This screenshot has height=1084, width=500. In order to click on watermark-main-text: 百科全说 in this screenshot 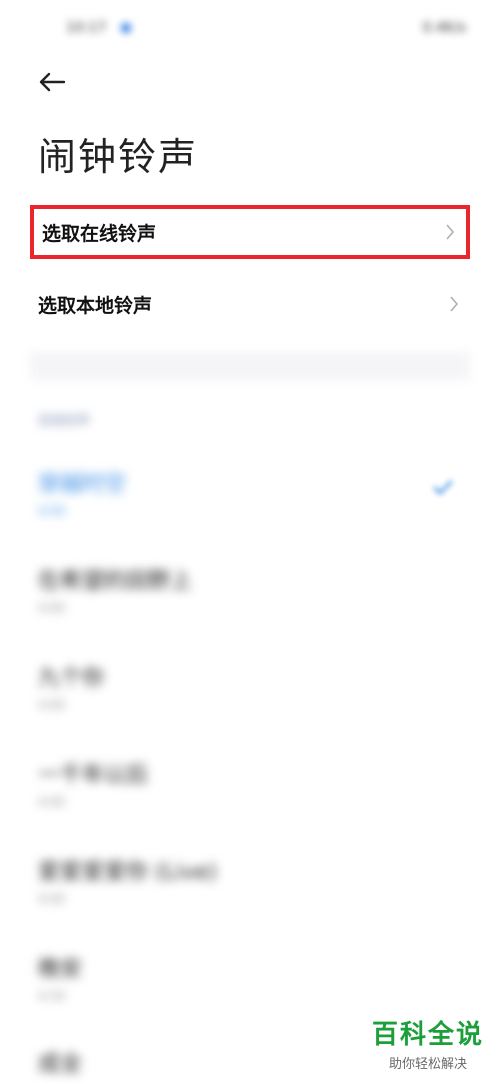, I will do `click(427, 1035)`.